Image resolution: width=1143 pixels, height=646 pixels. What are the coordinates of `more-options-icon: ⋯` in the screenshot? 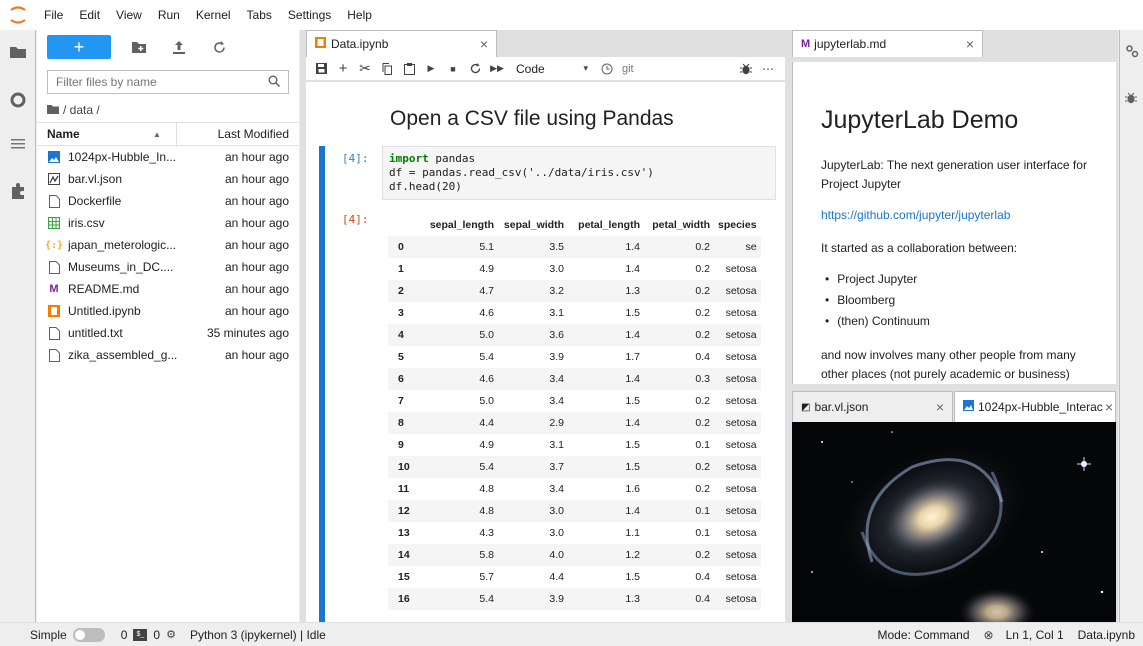 It's located at (768, 69).